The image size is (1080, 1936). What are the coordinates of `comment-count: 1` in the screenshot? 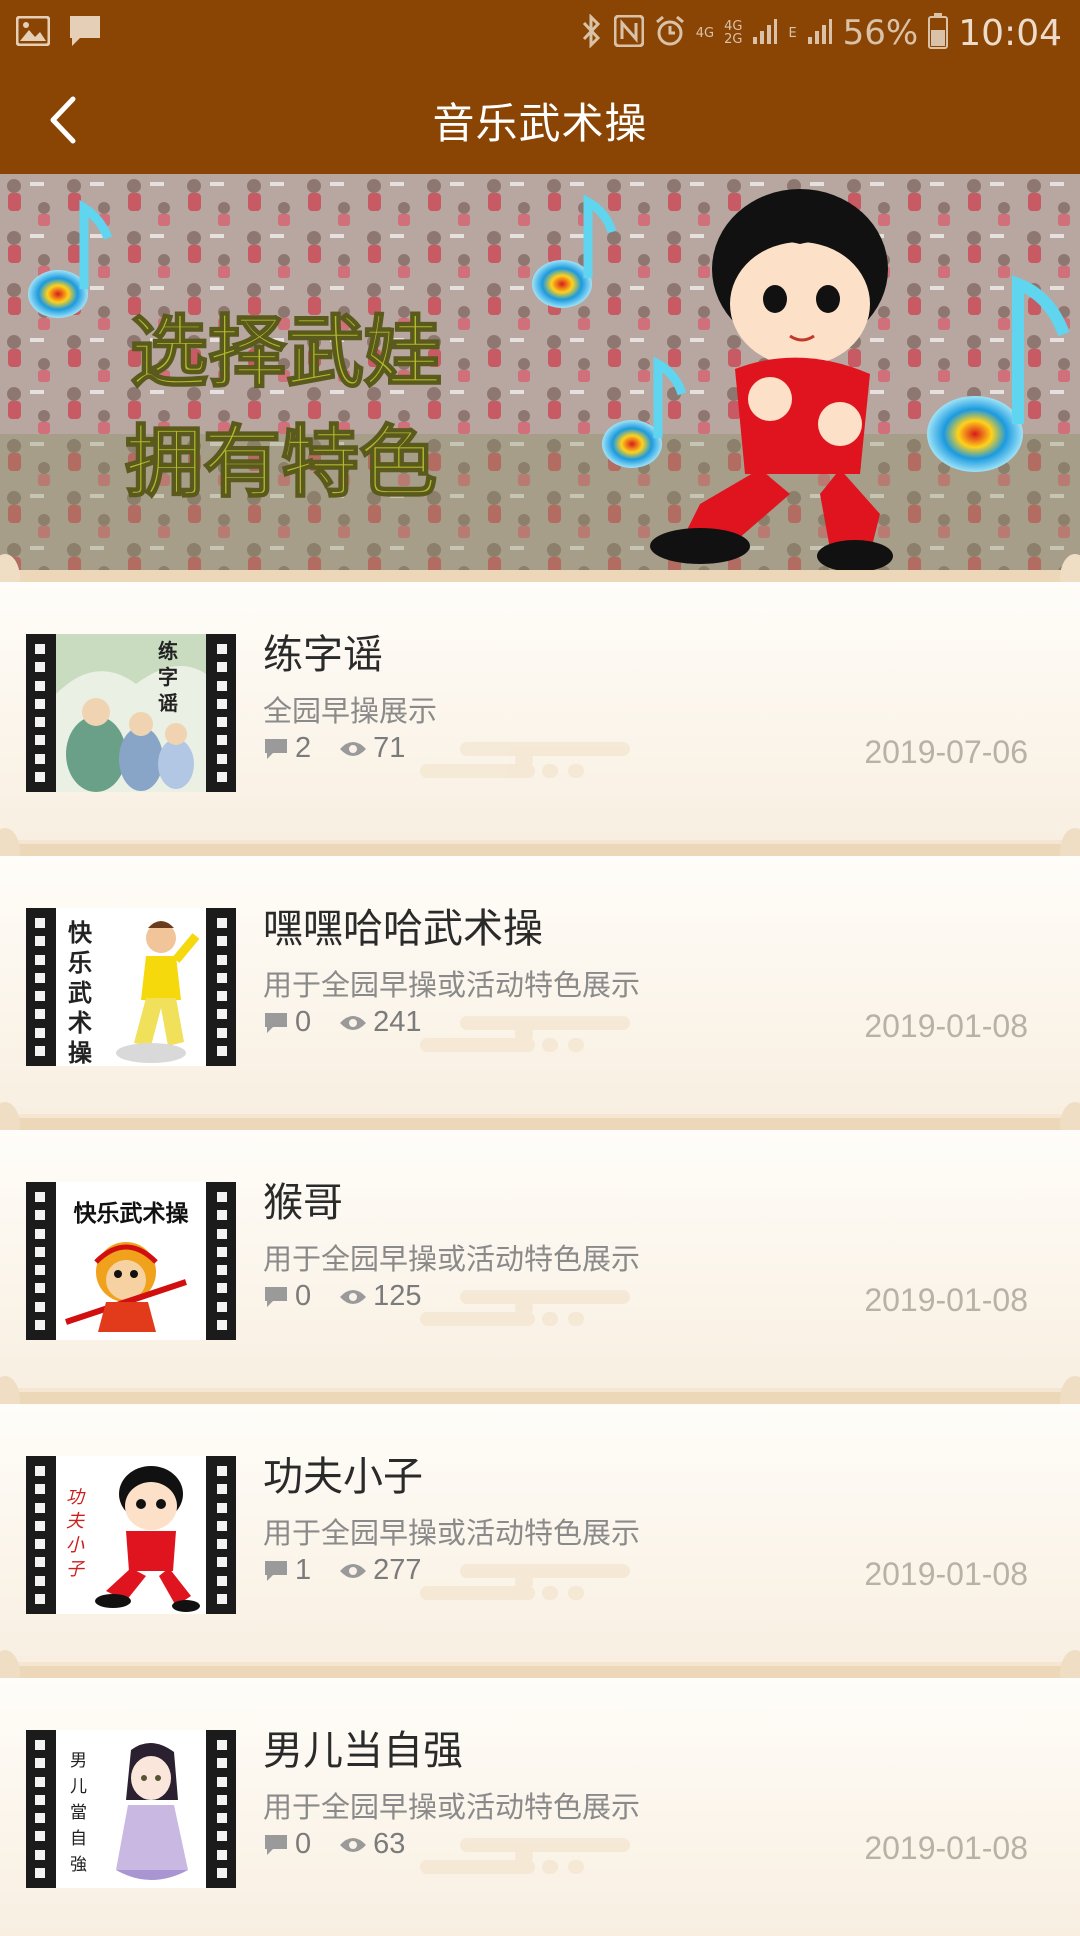 It's located at (303, 1570).